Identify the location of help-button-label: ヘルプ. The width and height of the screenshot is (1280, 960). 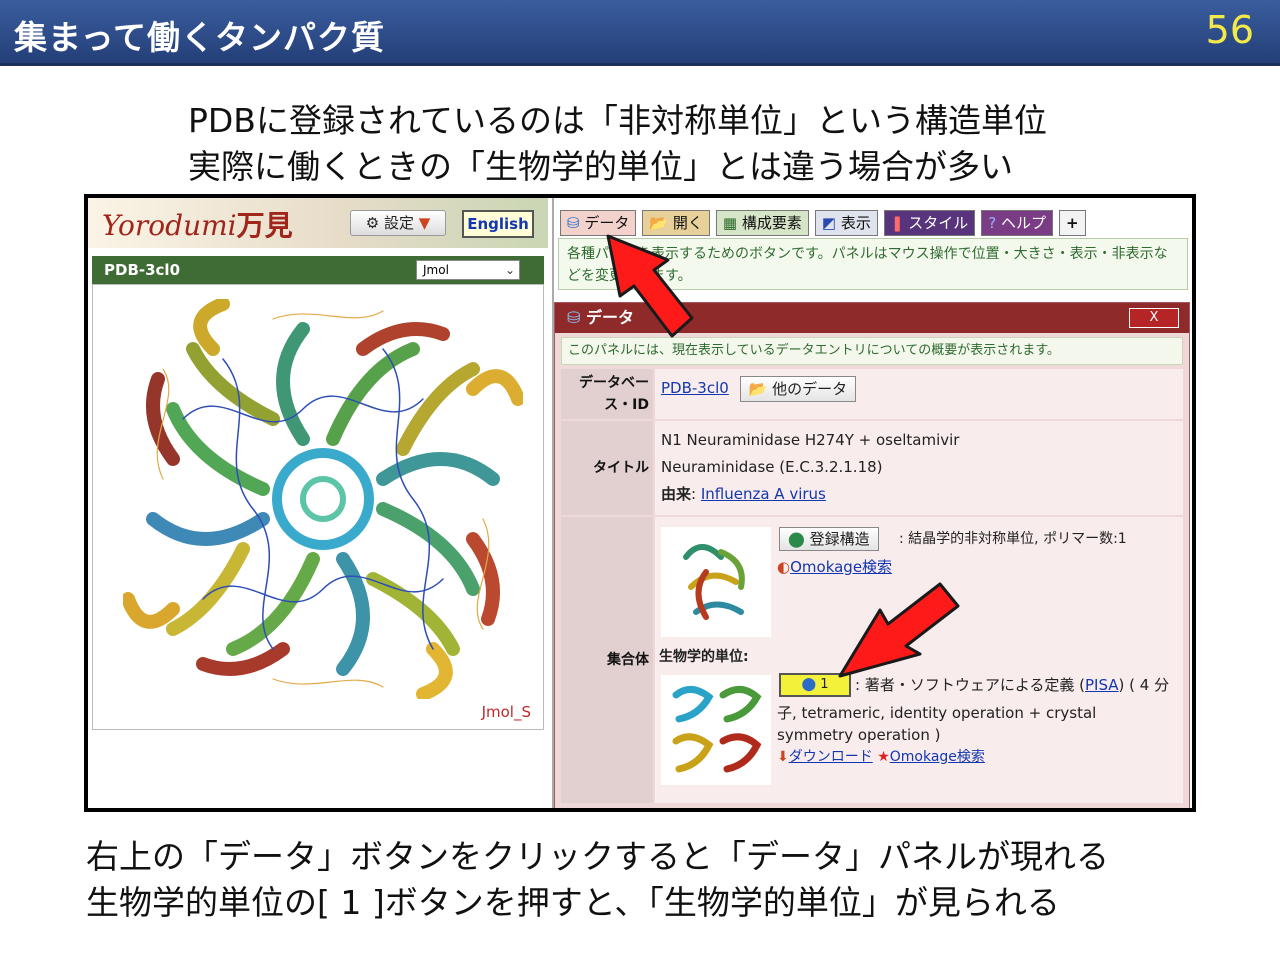
(1023, 223).